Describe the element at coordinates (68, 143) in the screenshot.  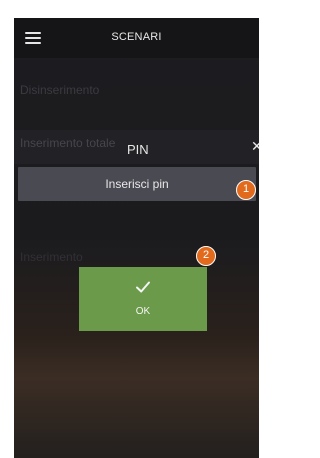
I see `scenario-item-inserimento-totale: Inserimento totale` at that location.